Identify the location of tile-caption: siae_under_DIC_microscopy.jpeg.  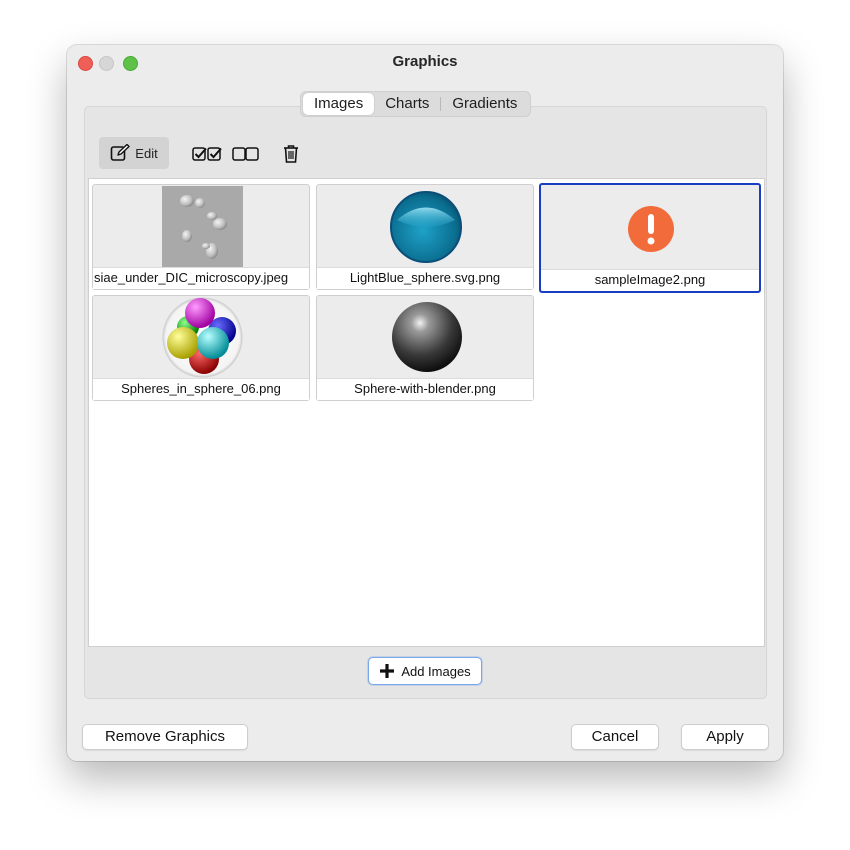
(201, 278).